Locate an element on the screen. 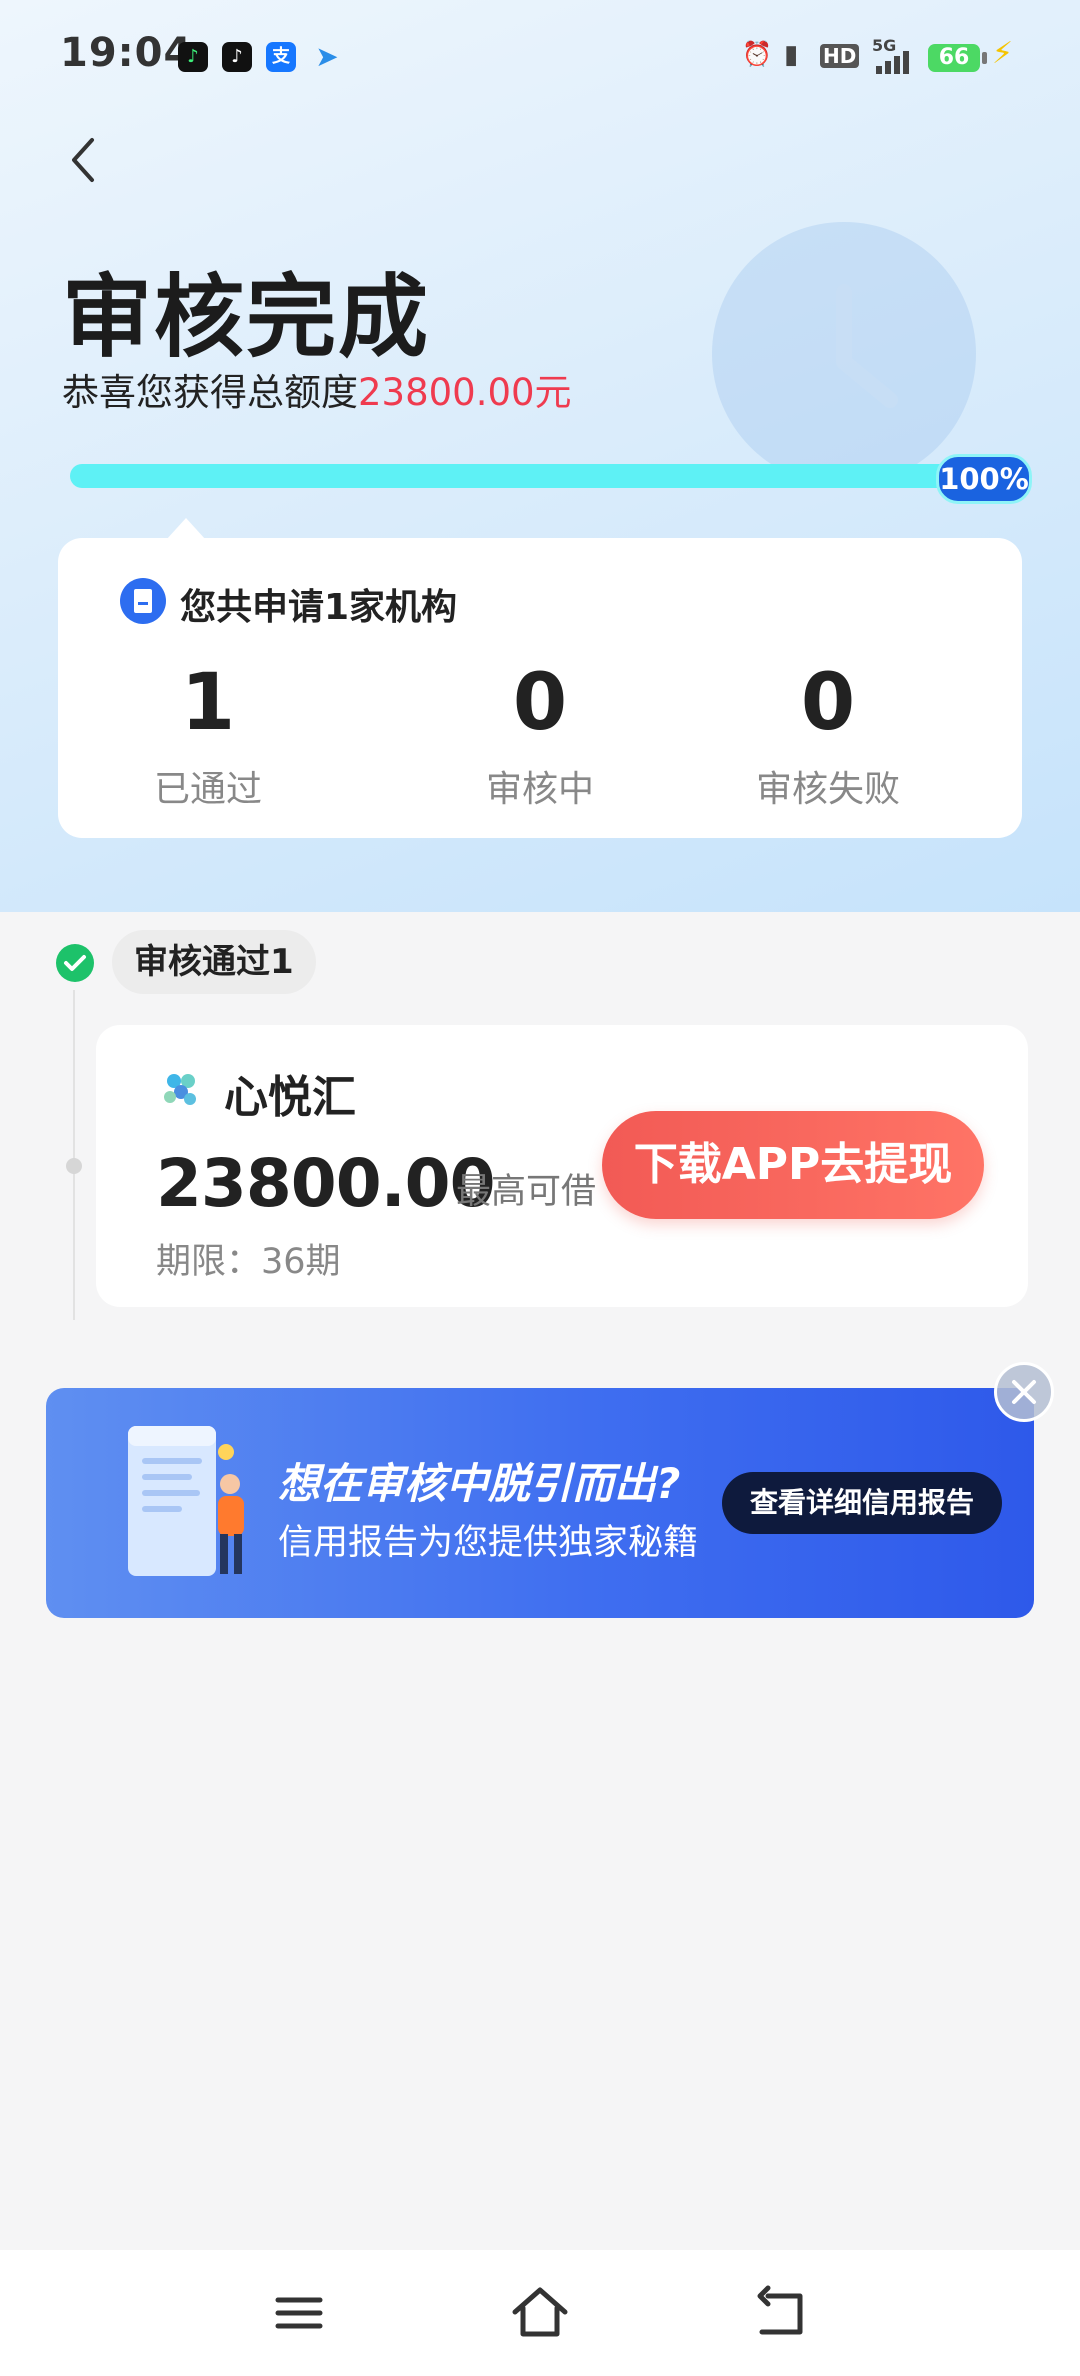 This screenshot has height=2376, width=1080. stat-label: 审核失败 is located at coordinates (827, 789).